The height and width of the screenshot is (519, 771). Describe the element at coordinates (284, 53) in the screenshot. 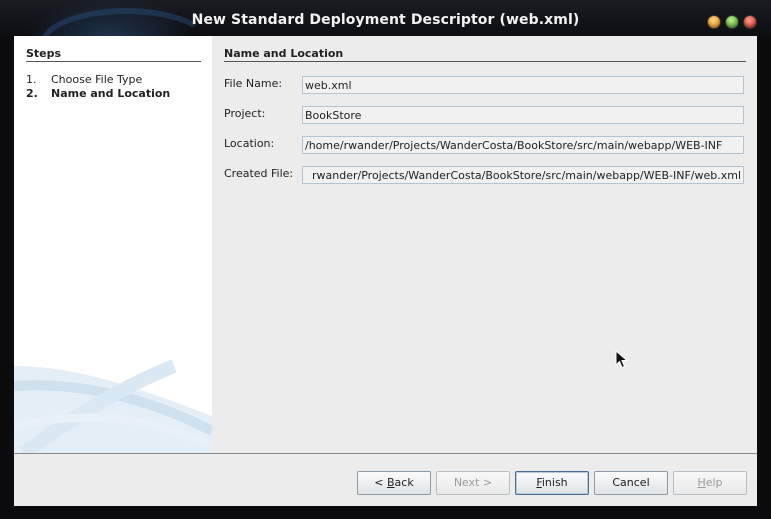

I see `section-heading: Name and Location` at that location.